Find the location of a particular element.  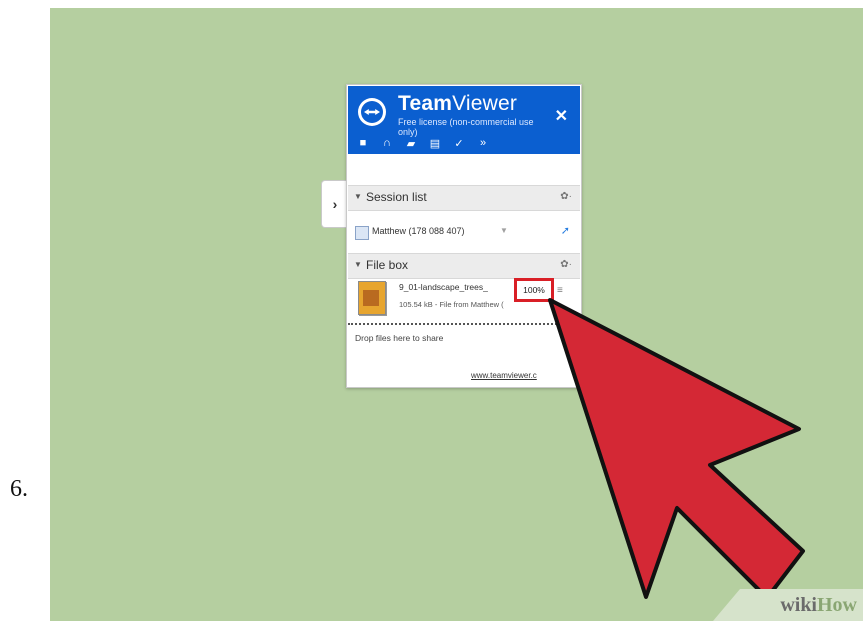

teamviewer-link: www.teamviewer.c is located at coordinates (504, 375).